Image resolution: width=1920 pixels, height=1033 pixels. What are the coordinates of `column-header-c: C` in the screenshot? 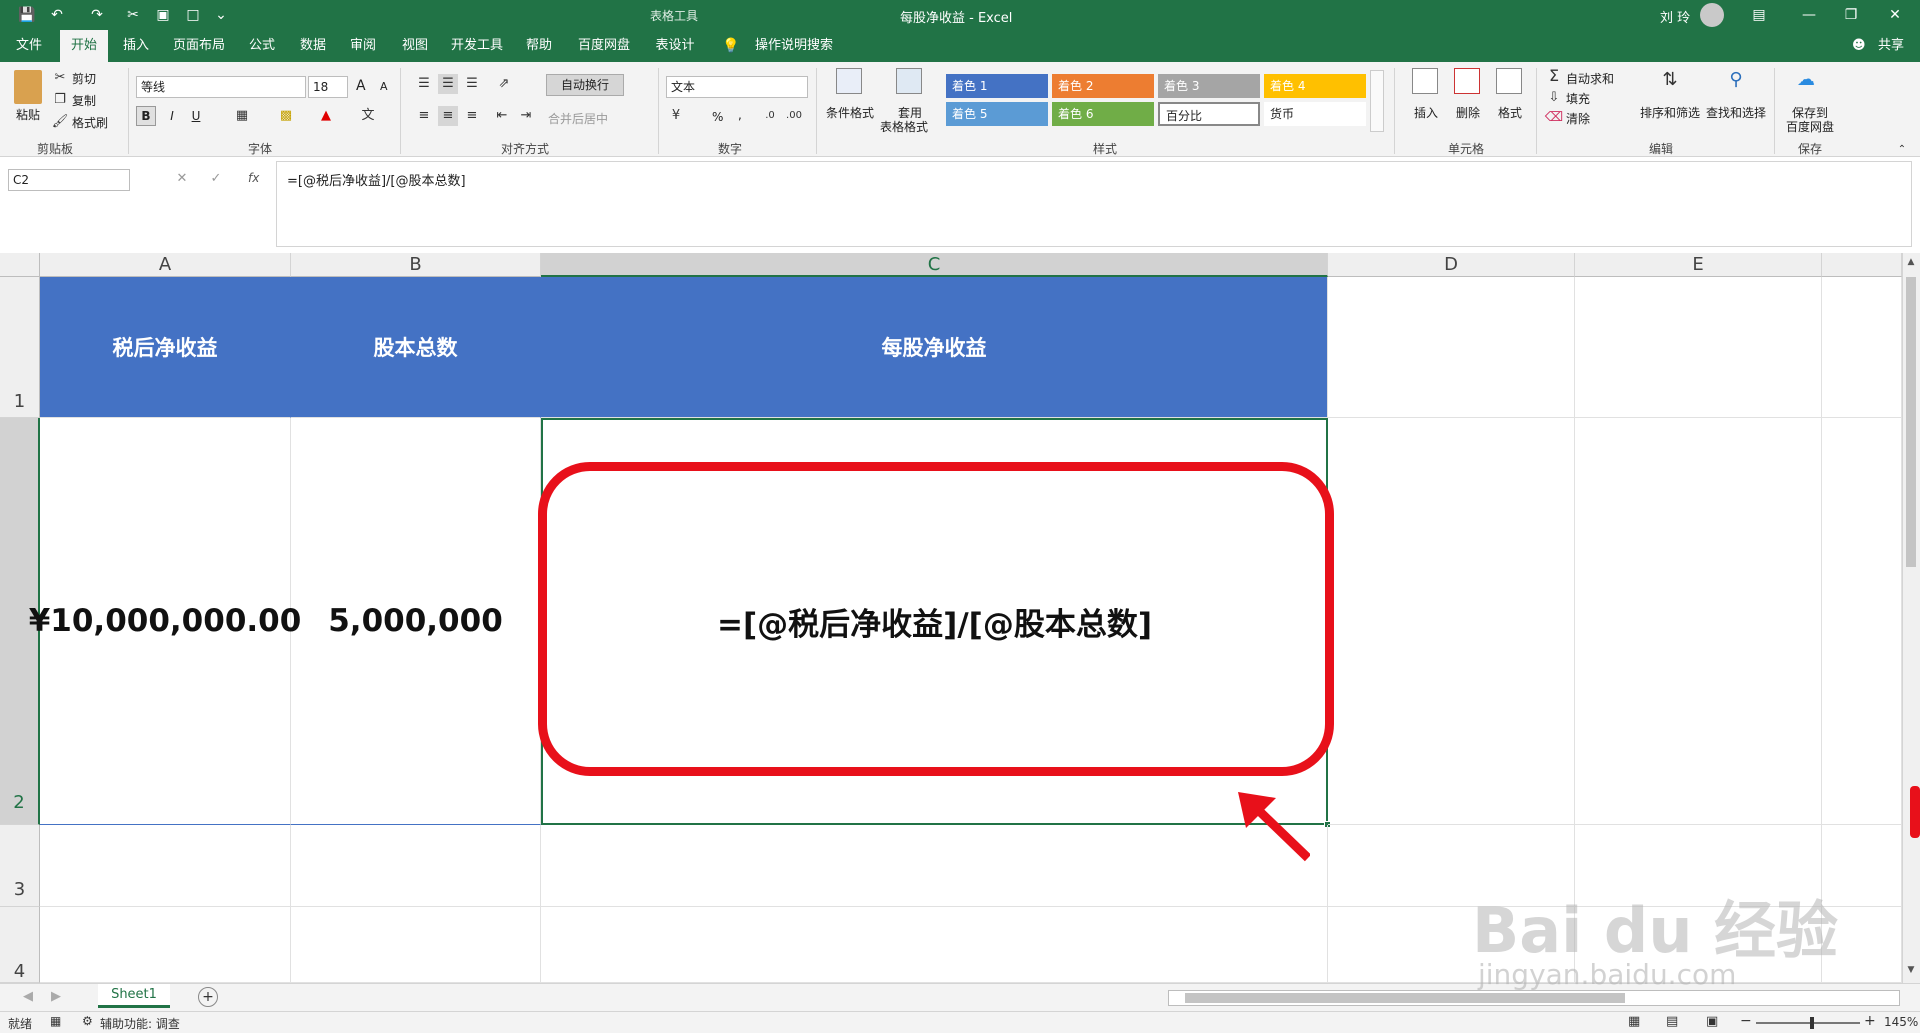 It's located at (934, 265).